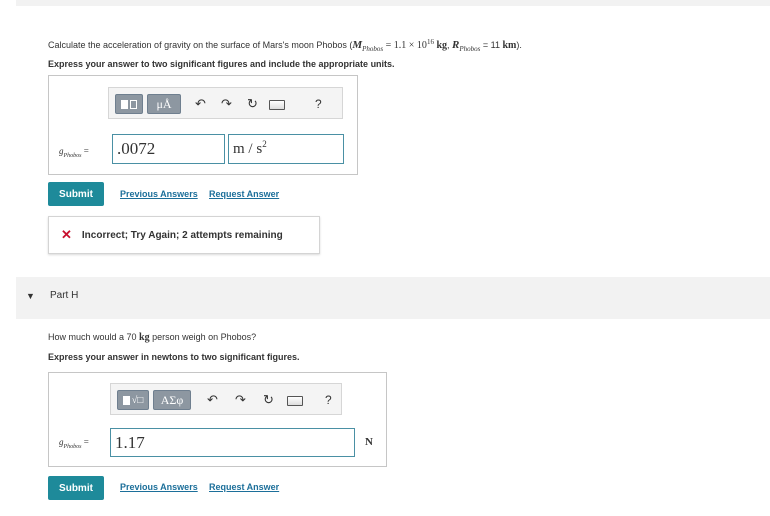  Describe the element at coordinates (159, 194) in the screenshot. I see `part-g-previous-answers-link: Previous Answers` at that location.